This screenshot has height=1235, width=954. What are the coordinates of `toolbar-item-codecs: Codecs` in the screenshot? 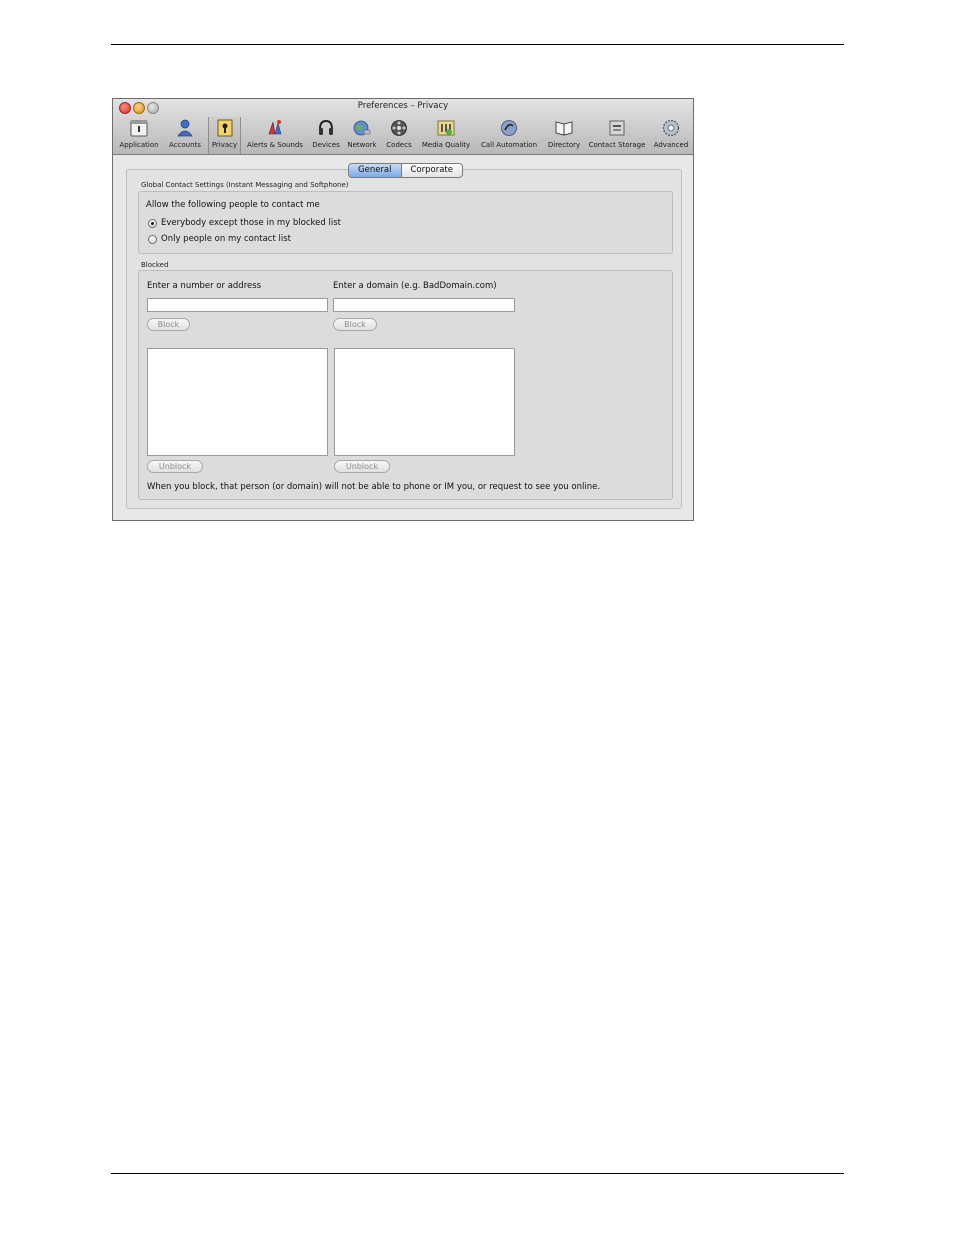 It's located at (399, 135).